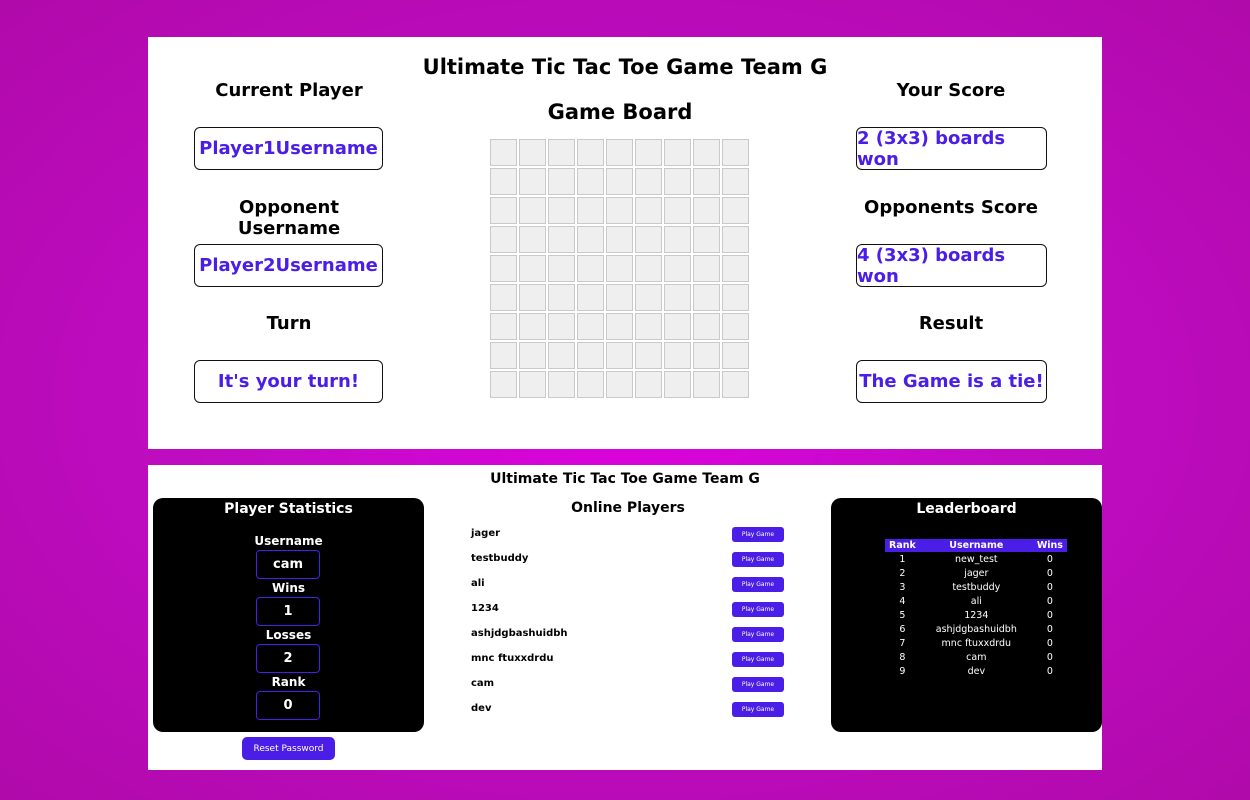 The height and width of the screenshot is (800, 1250). Describe the element at coordinates (625, 67) in the screenshot. I see `game-title: Ultimate Tic Tac Toe Game Team G` at that location.